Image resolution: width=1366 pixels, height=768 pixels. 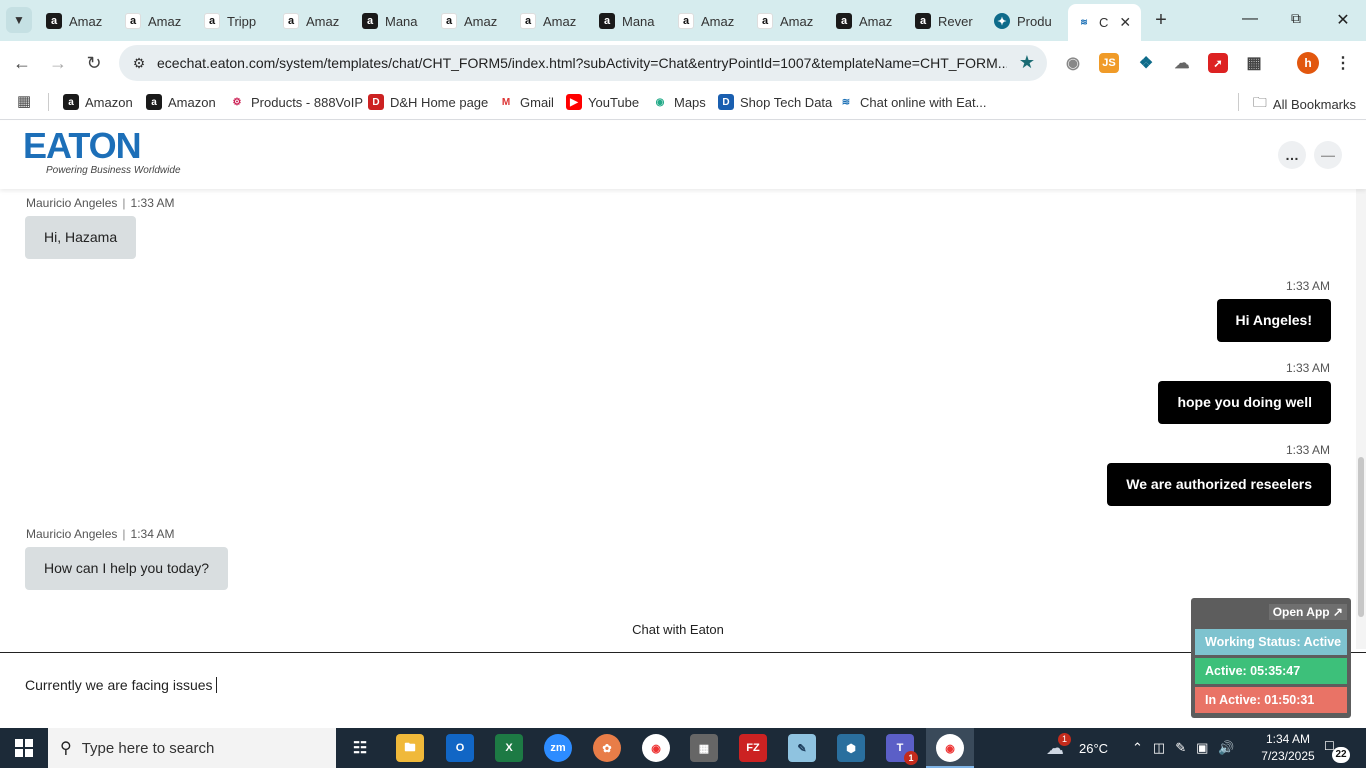 I want to click on browser-tab: a Rever, so click(x=950, y=21).